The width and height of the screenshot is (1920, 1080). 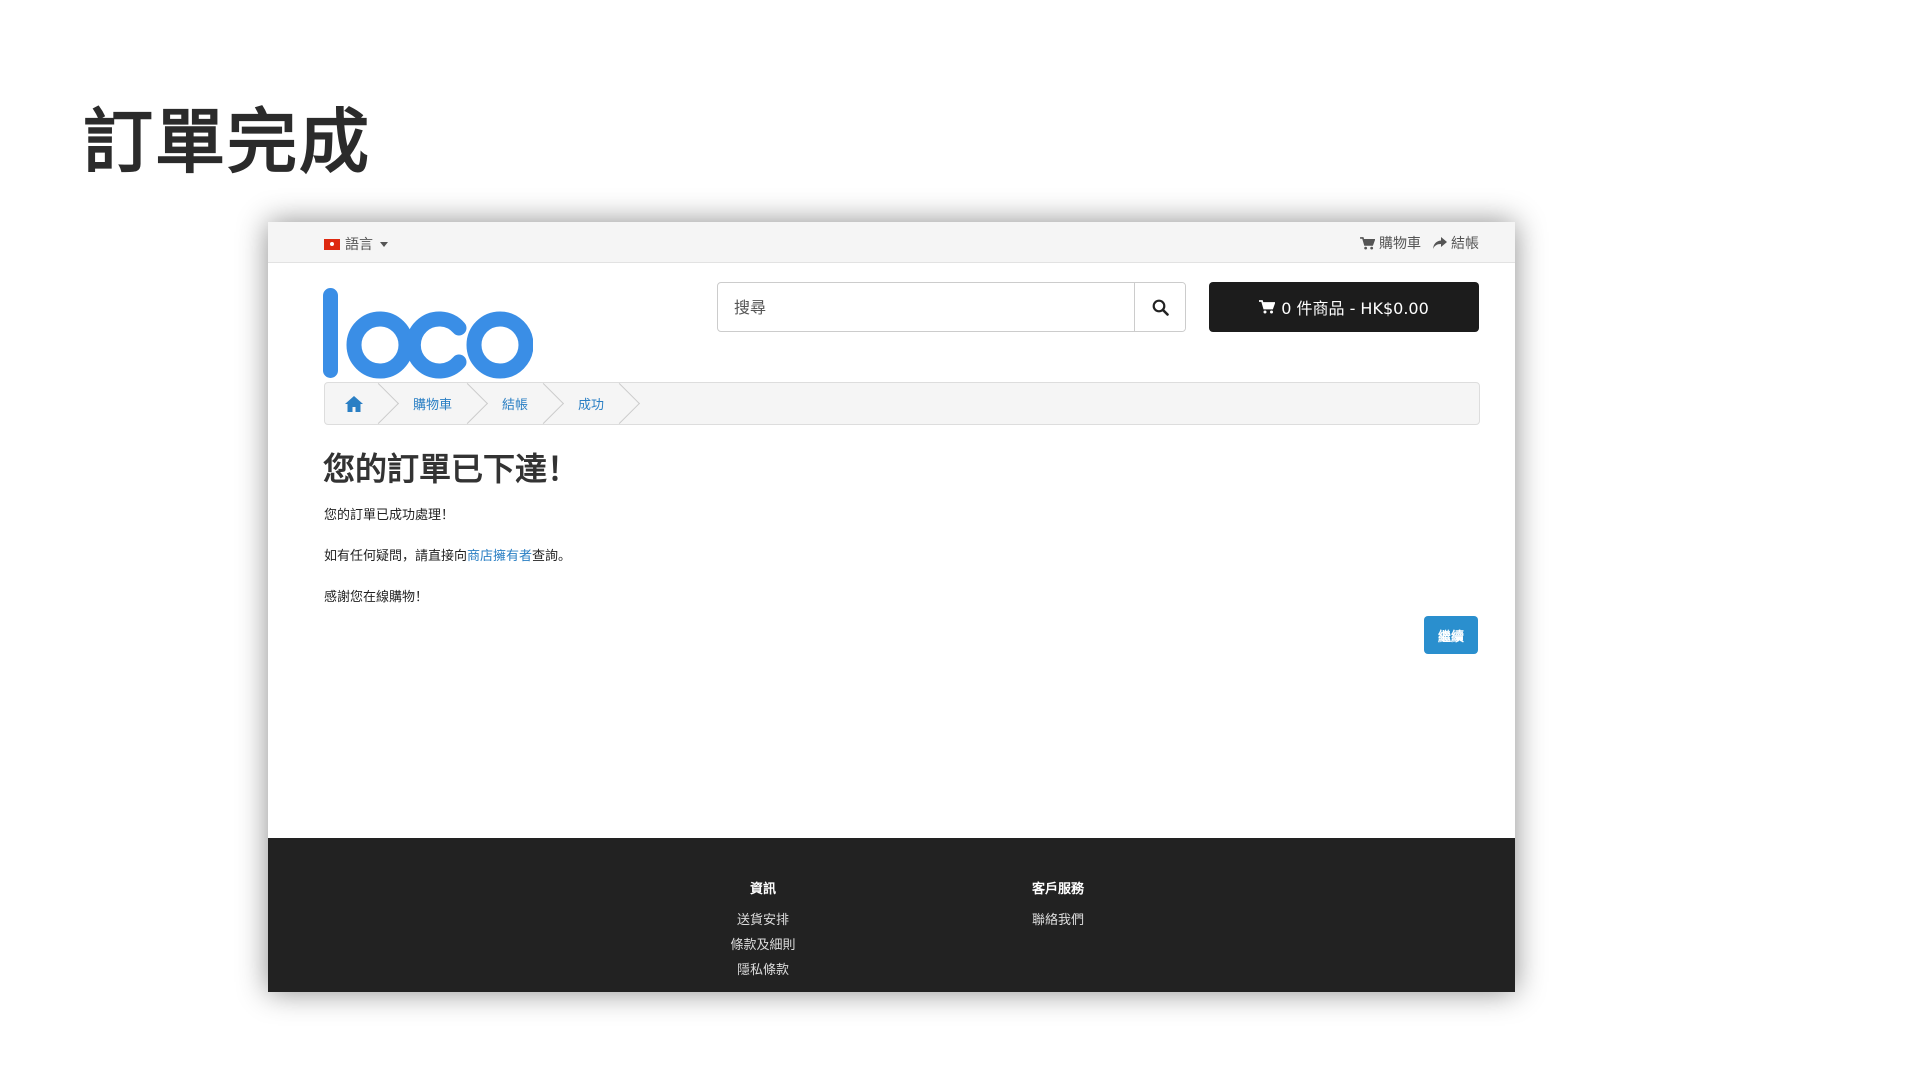 What do you see at coordinates (763, 968) in the screenshot?
I see `footer-link-privacy: 隱私條款` at bounding box center [763, 968].